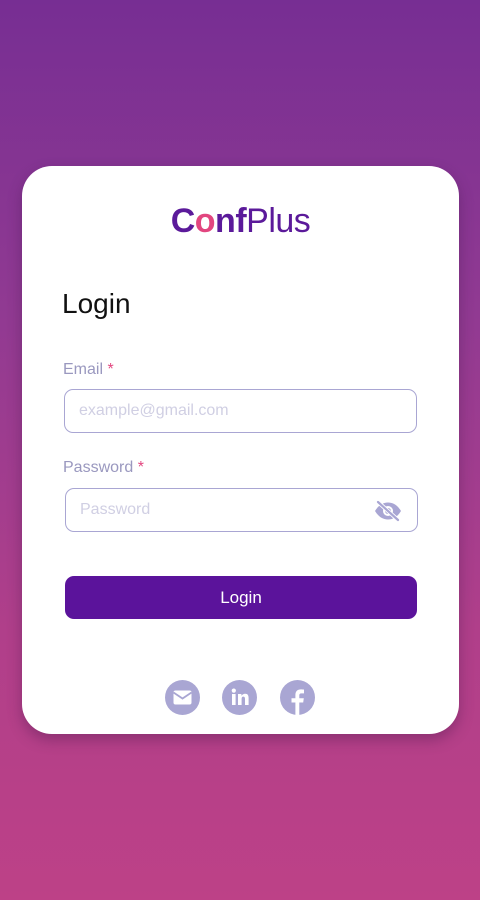 The image size is (480, 900). I want to click on envelope-icon, so click(182, 697).